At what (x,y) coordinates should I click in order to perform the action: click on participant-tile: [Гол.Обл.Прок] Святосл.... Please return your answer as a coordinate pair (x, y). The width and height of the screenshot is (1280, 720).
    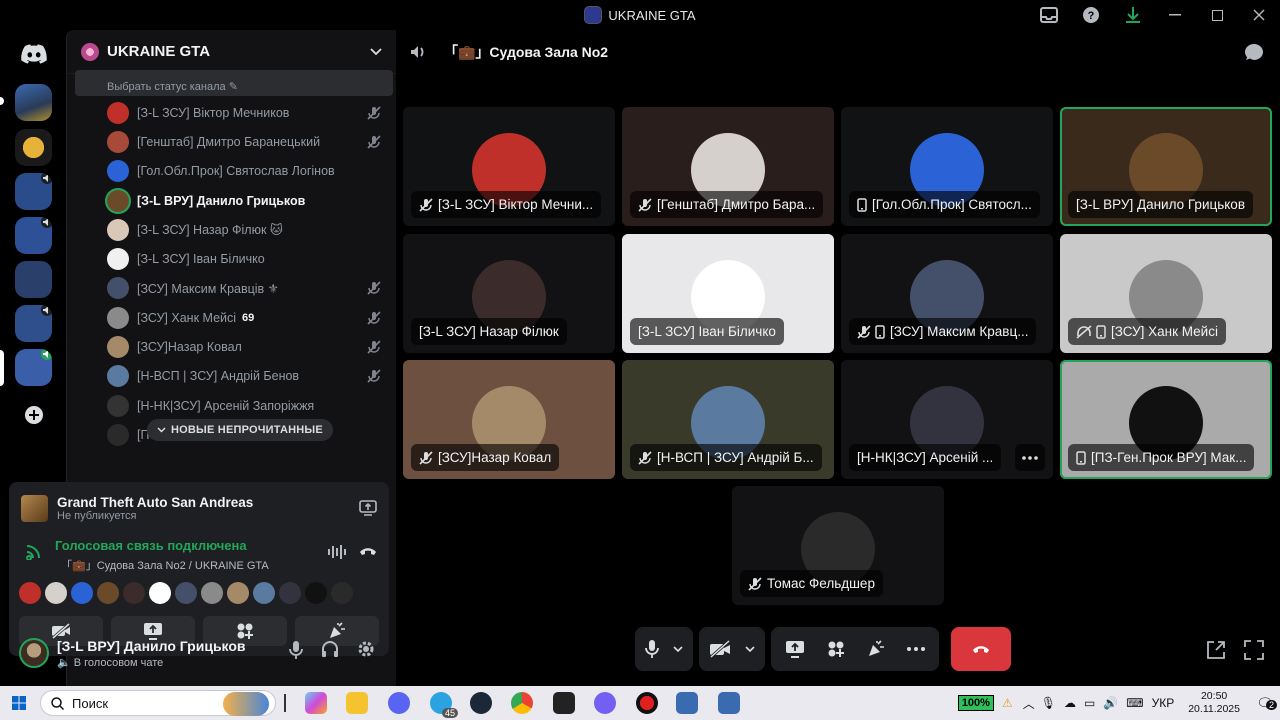
    Looking at the image, I should click on (947, 166).